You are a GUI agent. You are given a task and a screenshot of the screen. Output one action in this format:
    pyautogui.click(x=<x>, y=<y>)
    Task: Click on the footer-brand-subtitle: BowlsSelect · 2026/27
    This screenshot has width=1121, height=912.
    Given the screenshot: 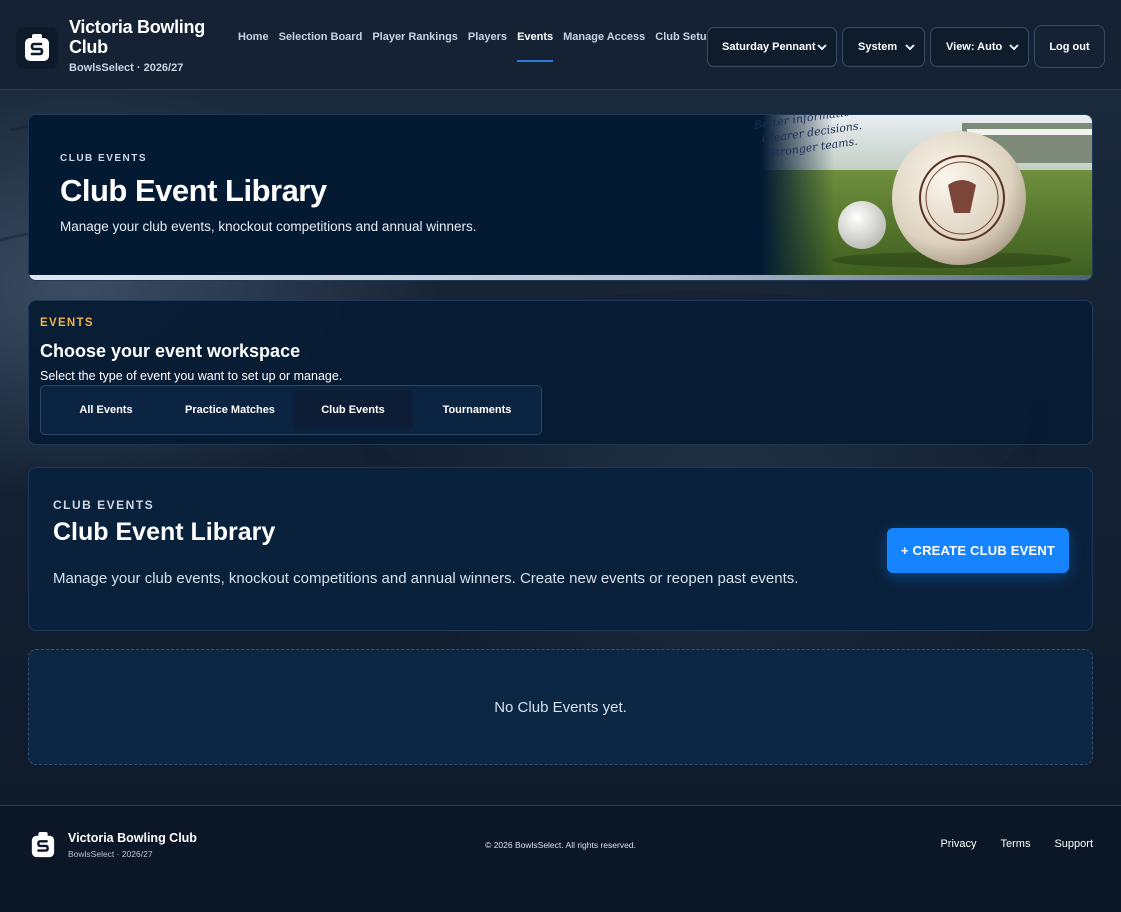 What is the action you would take?
    pyautogui.click(x=110, y=854)
    